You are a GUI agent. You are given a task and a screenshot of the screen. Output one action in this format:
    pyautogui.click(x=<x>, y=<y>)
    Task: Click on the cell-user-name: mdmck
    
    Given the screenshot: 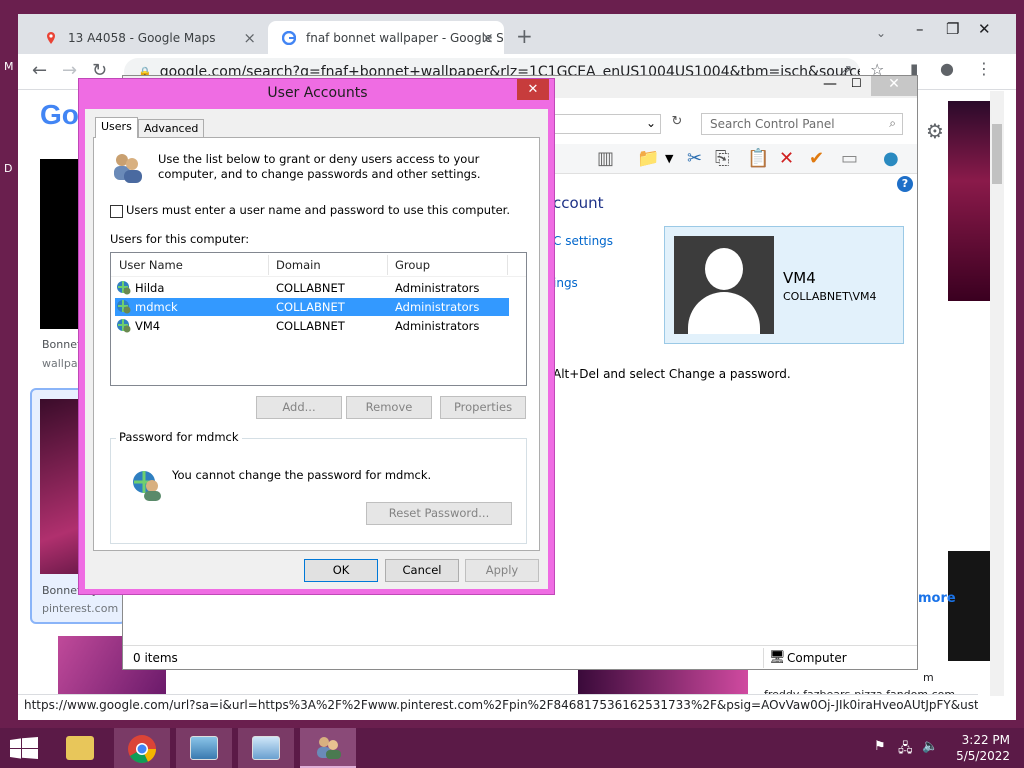 What is the action you would take?
    pyautogui.click(x=156, y=307)
    